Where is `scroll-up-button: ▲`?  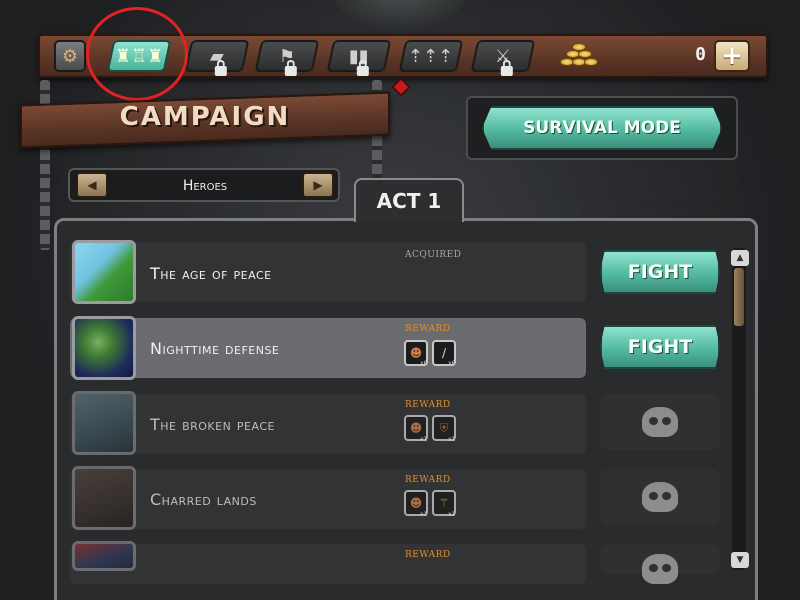 scroll-up-button: ▲ is located at coordinates (740, 258).